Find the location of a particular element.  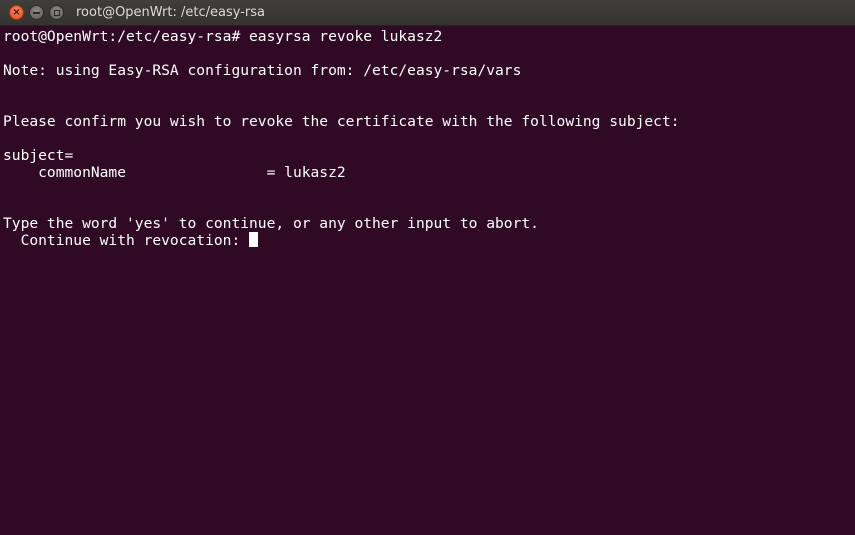

minimize-icon is located at coordinates (36, 12).